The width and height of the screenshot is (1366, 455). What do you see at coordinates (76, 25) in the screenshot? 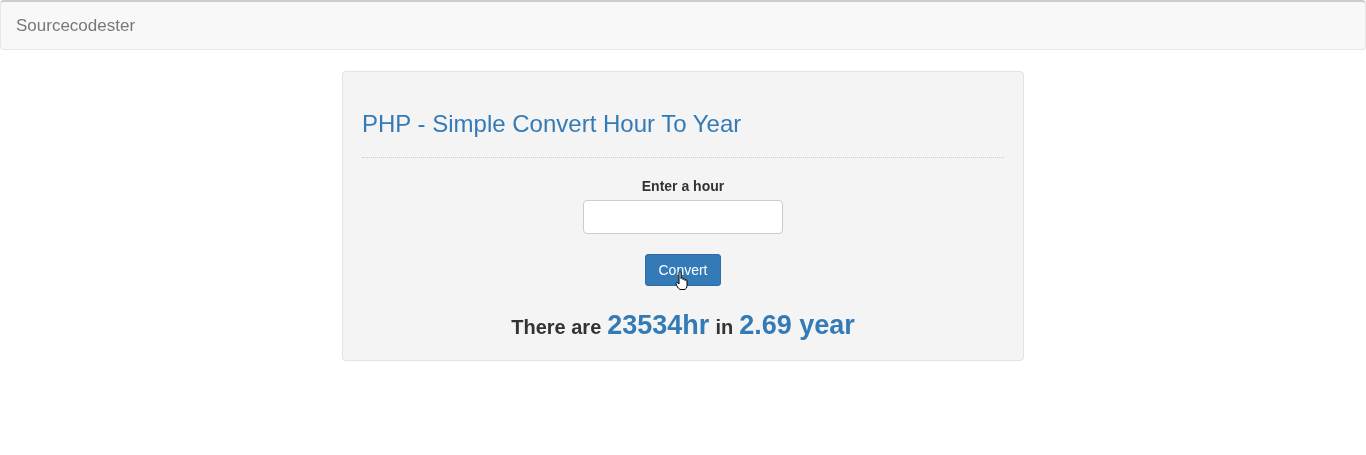
I see `brand-link: Sourcecodester` at bounding box center [76, 25].